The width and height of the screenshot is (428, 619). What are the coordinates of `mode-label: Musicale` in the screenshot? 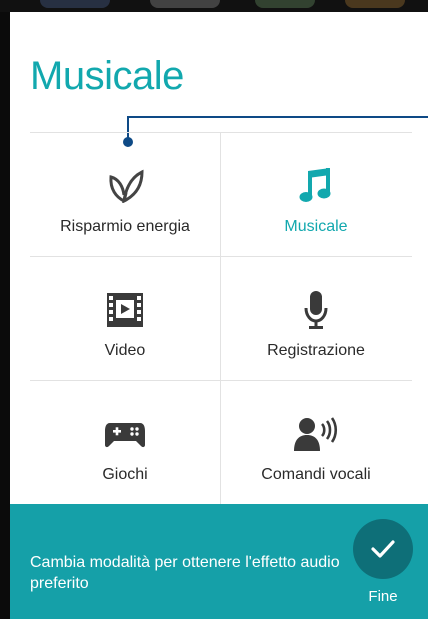 It's located at (316, 226).